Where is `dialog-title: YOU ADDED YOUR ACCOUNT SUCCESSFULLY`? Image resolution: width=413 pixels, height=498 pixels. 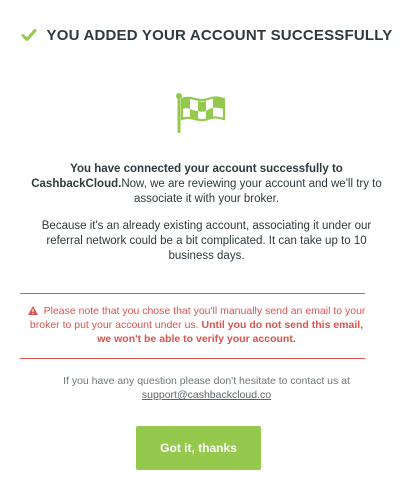
dialog-title: YOU ADDED YOUR ACCOUNT SUCCESSFULLY is located at coordinates (219, 35).